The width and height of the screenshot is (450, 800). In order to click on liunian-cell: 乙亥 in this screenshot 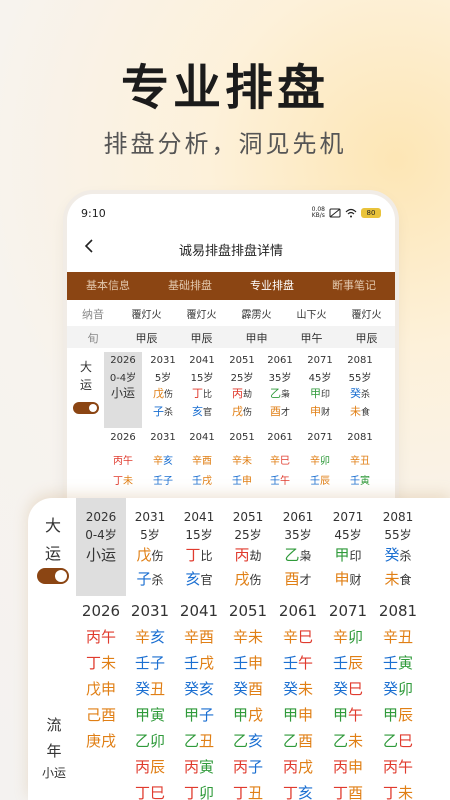, I will do `click(248, 740)`.